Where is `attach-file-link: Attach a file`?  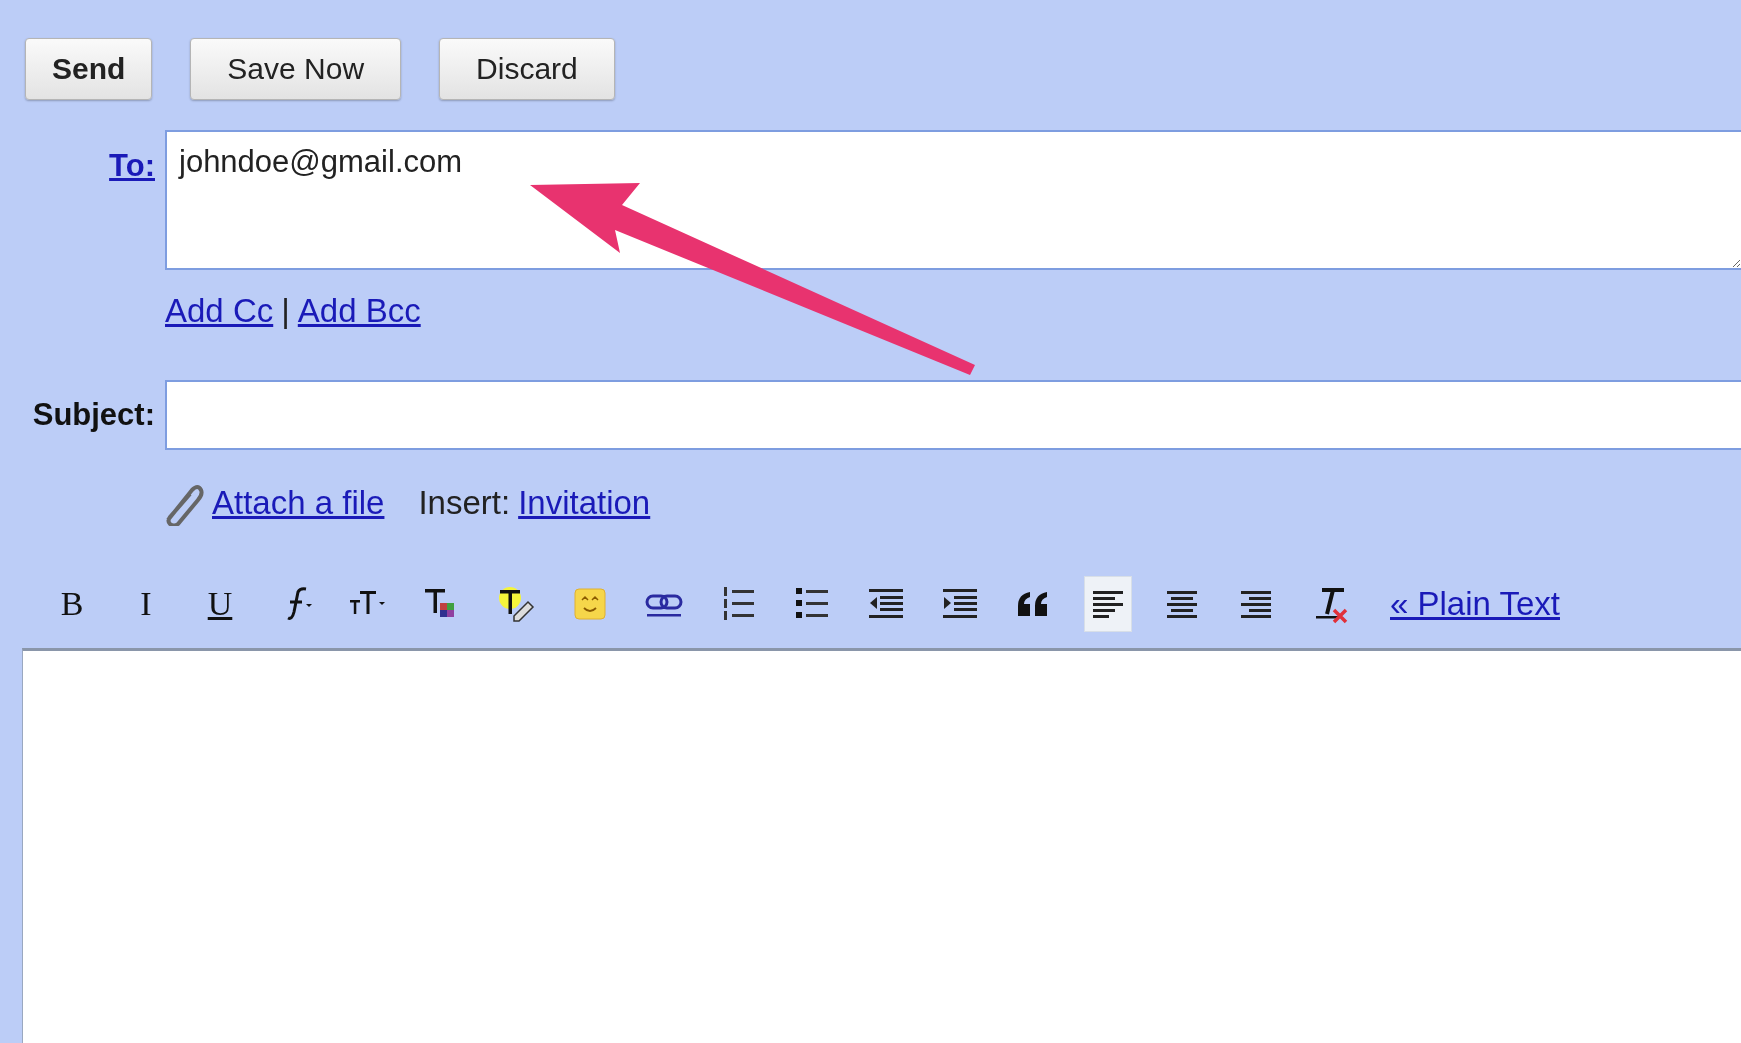
attach-file-link: Attach a file is located at coordinates (298, 503).